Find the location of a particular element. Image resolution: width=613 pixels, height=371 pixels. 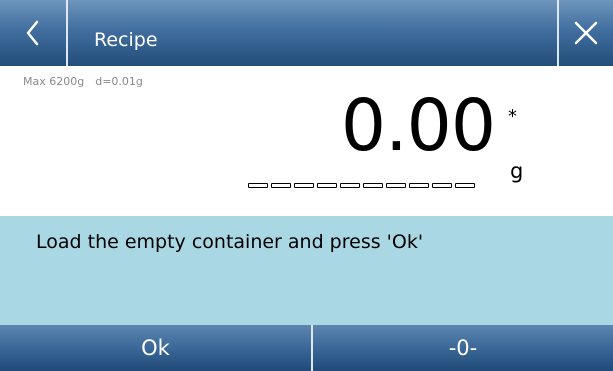

close-icon is located at coordinates (586, 33).